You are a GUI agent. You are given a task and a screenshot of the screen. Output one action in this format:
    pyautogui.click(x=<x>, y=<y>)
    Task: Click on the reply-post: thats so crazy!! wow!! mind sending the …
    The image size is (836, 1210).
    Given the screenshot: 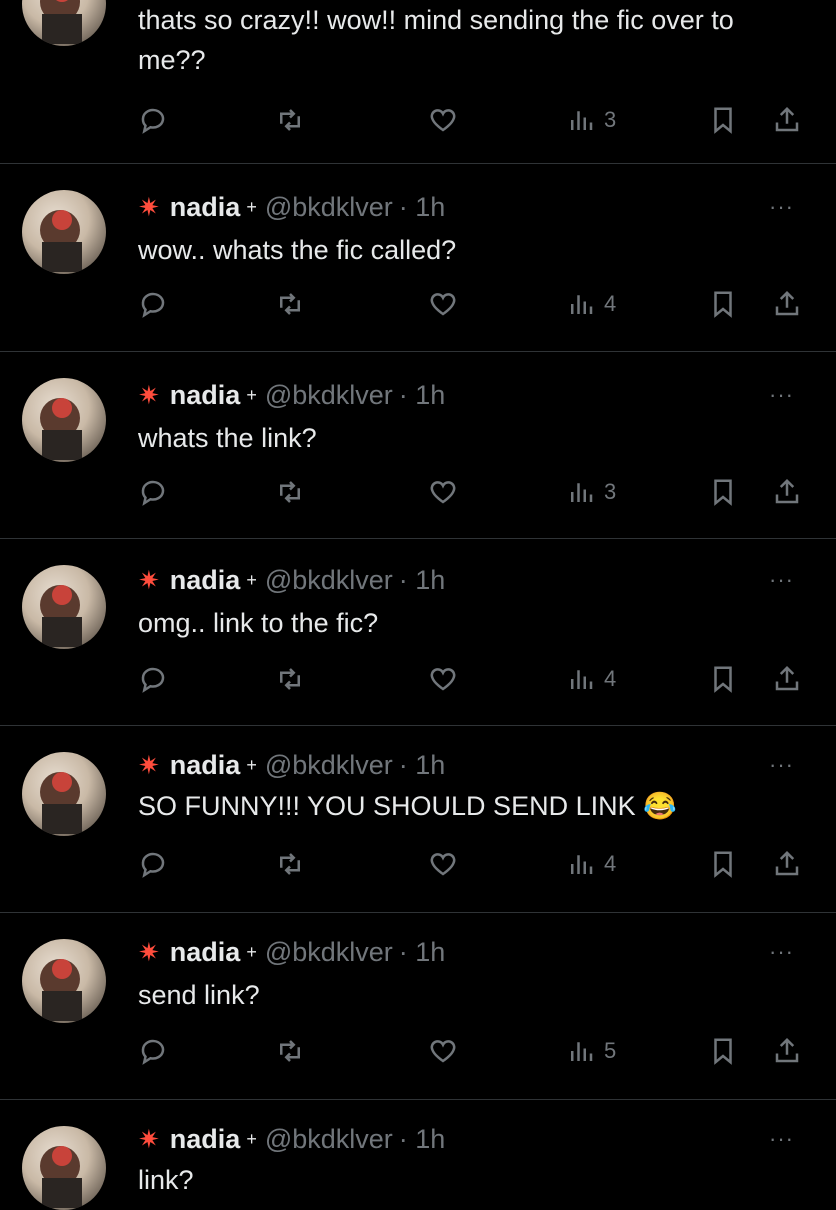 What is the action you would take?
    pyautogui.click(x=418, y=82)
    